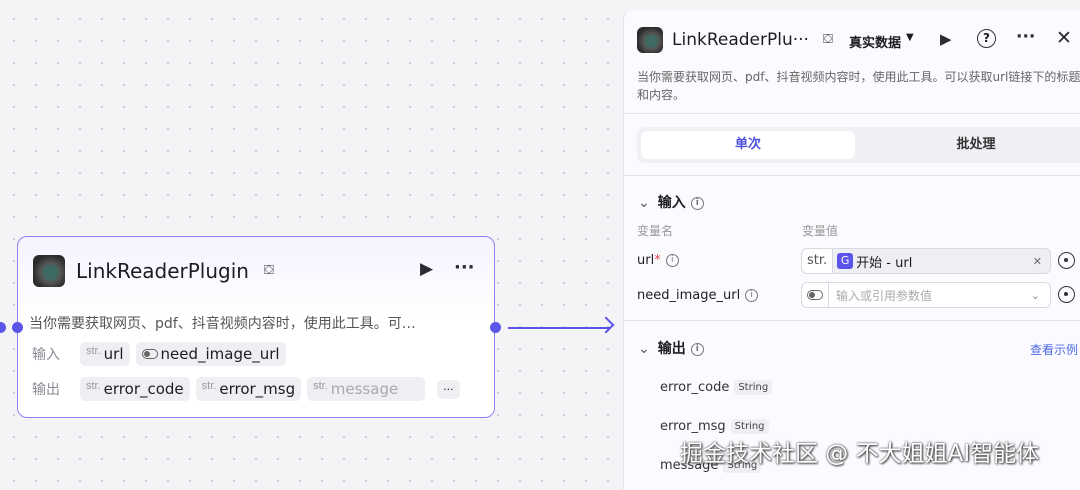 The image size is (1080, 490). What do you see at coordinates (46, 355) in the screenshot?
I see `inputs-label: 输入` at bounding box center [46, 355].